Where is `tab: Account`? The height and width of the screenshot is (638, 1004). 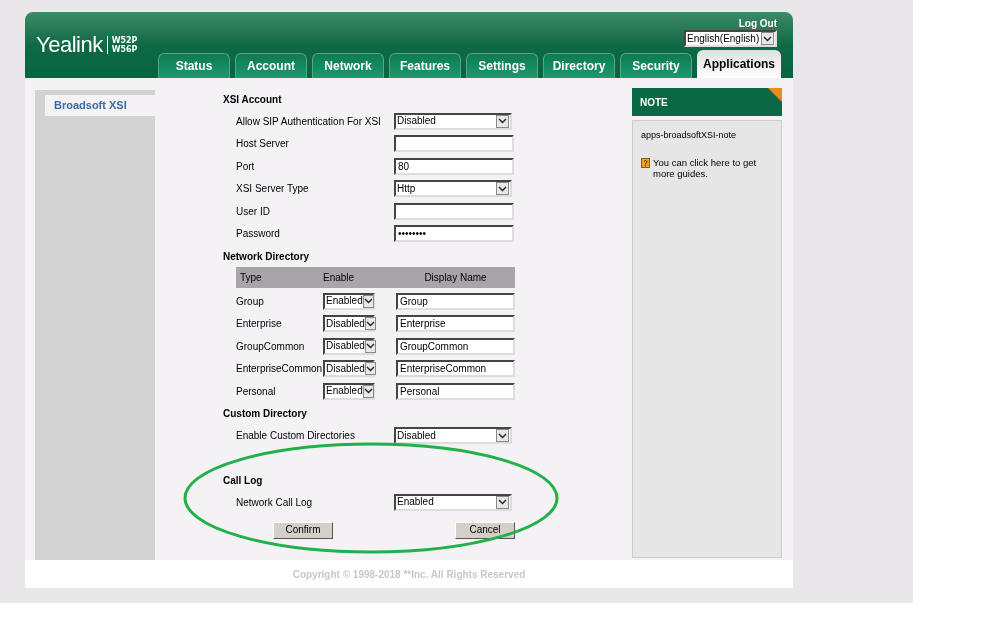 tab: Account is located at coordinates (271, 65).